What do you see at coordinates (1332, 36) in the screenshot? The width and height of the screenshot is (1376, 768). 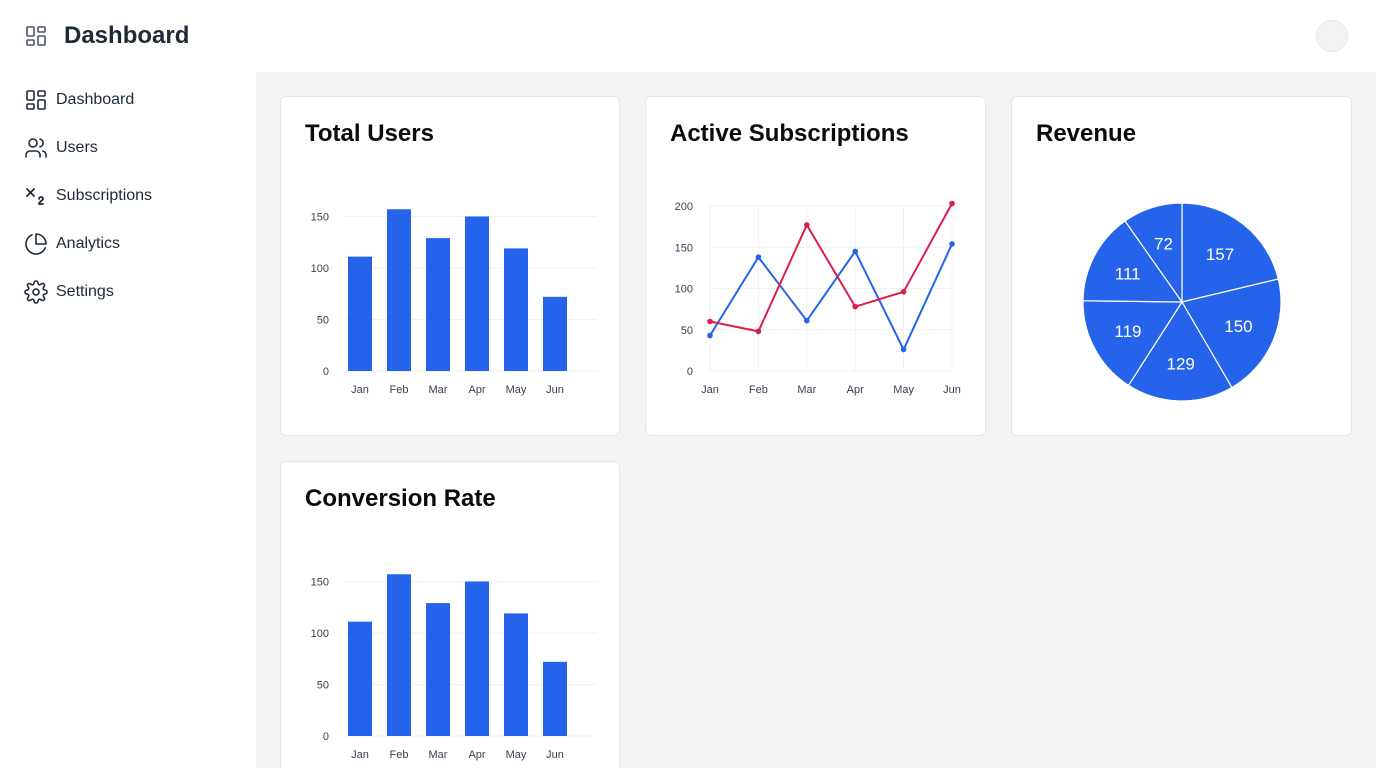 I see `avatar` at bounding box center [1332, 36].